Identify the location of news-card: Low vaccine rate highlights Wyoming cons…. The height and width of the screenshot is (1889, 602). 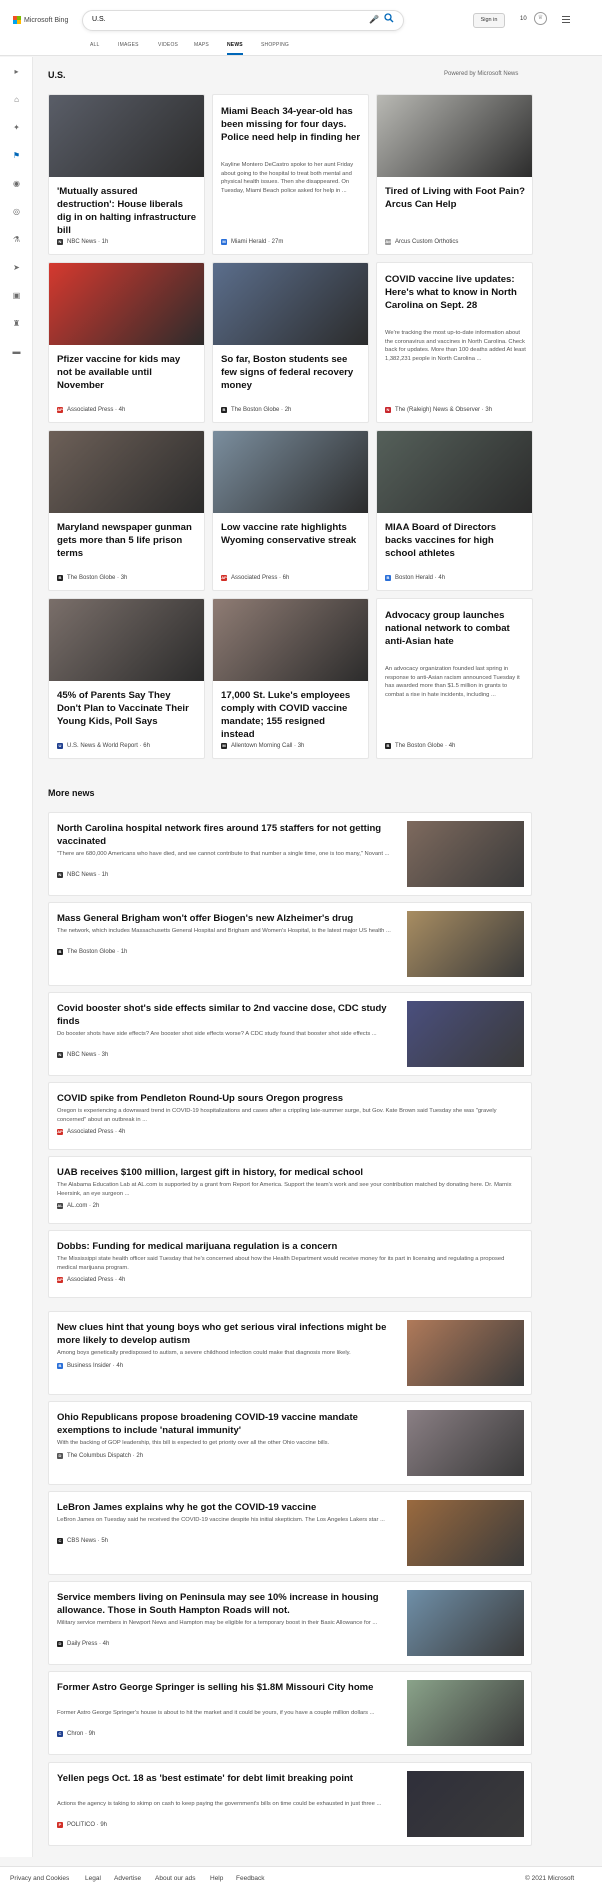
(290, 510).